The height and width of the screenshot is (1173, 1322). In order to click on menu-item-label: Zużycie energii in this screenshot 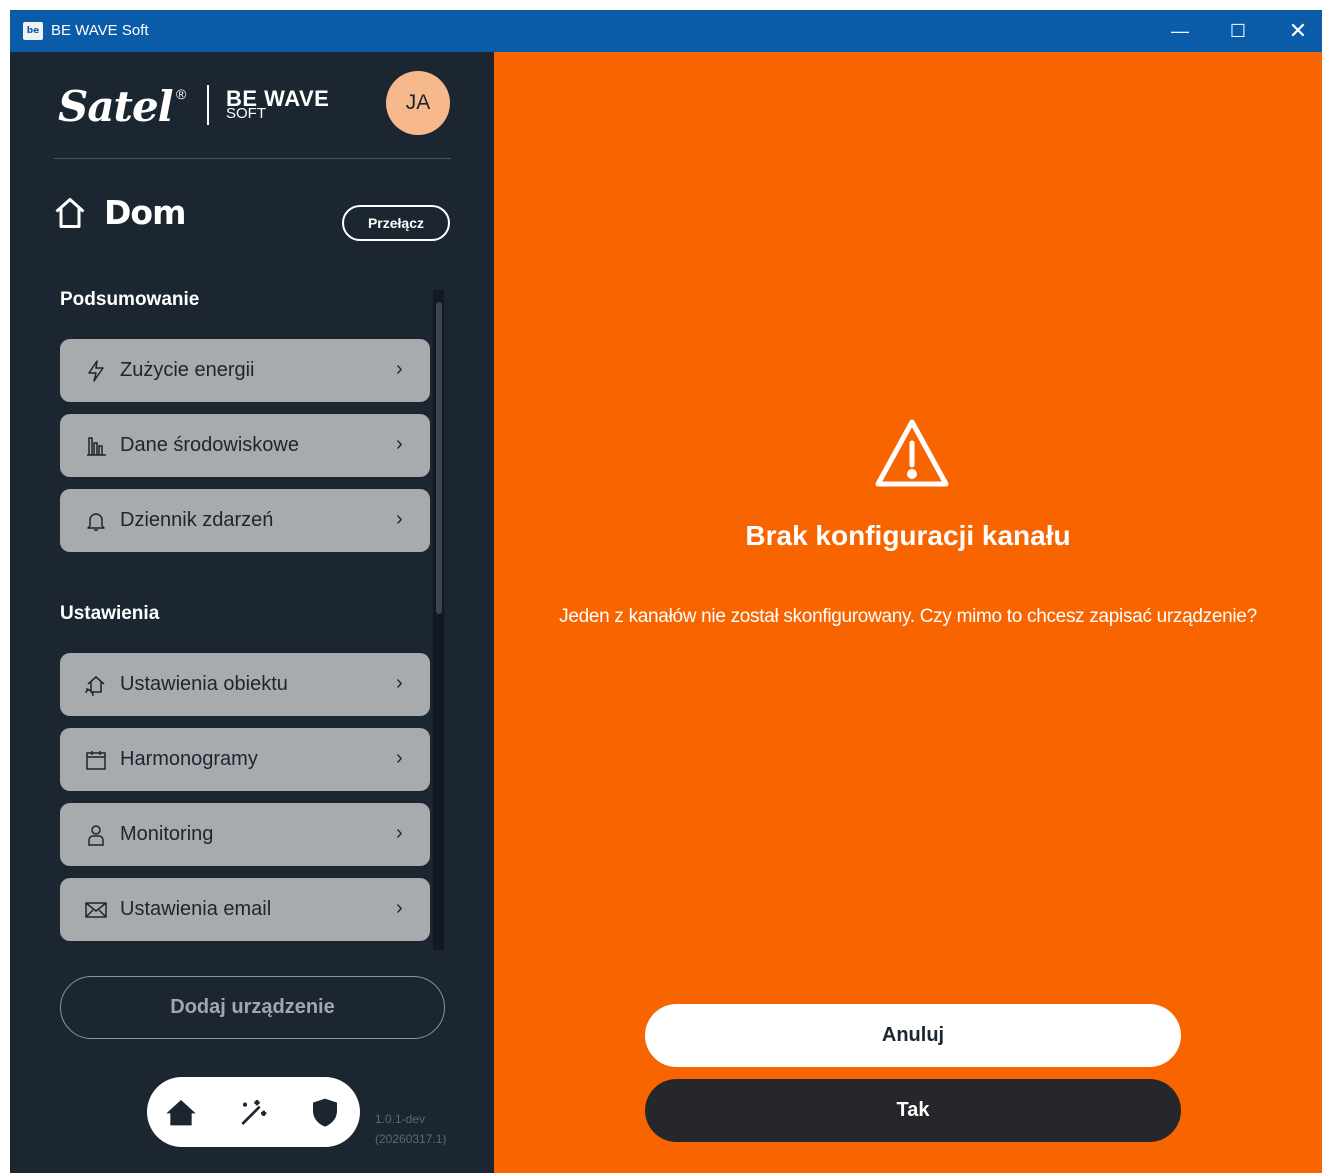, I will do `click(187, 370)`.